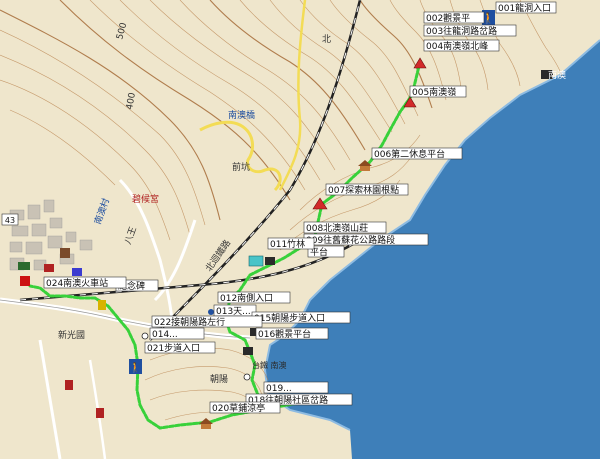 The height and width of the screenshot is (459, 600). What do you see at coordinates (241, 167) in the screenshot?
I see `place-front-label: 前坑` at bounding box center [241, 167].